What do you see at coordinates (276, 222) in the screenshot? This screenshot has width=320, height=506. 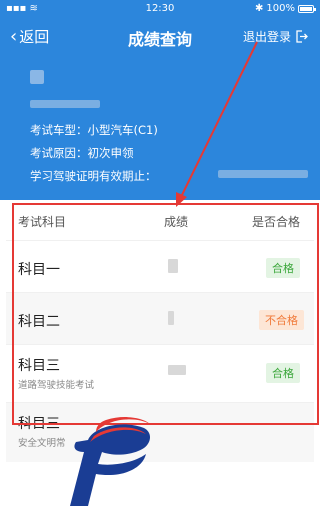 I see `header-pass: 是否合格` at bounding box center [276, 222].